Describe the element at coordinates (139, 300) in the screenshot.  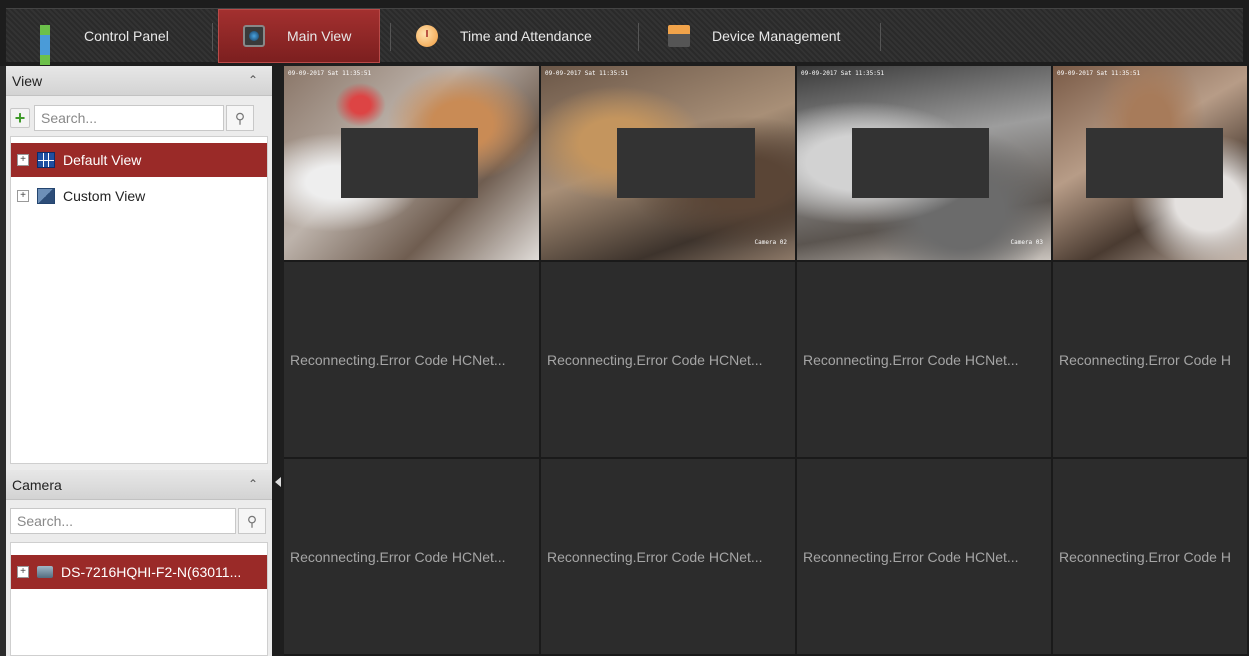
I see `view-tree: + Default View + Custom View` at that location.